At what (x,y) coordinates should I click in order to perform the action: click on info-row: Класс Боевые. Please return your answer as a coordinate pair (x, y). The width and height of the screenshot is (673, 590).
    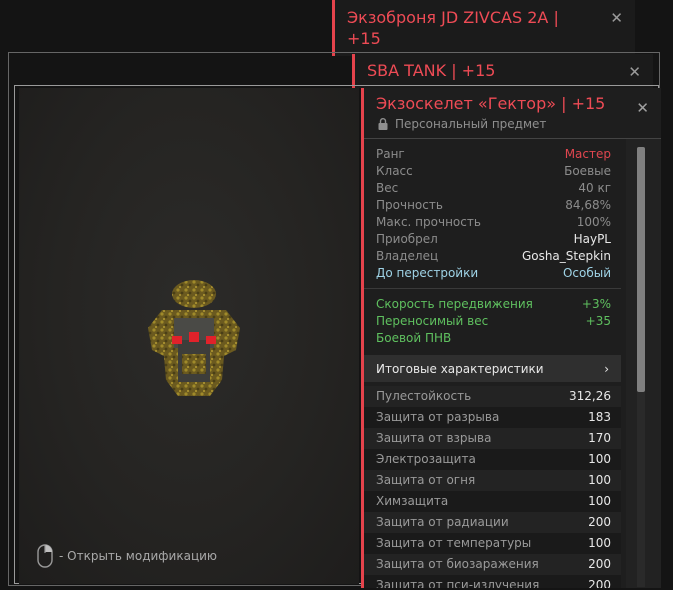
    Looking at the image, I should click on (492, 171).